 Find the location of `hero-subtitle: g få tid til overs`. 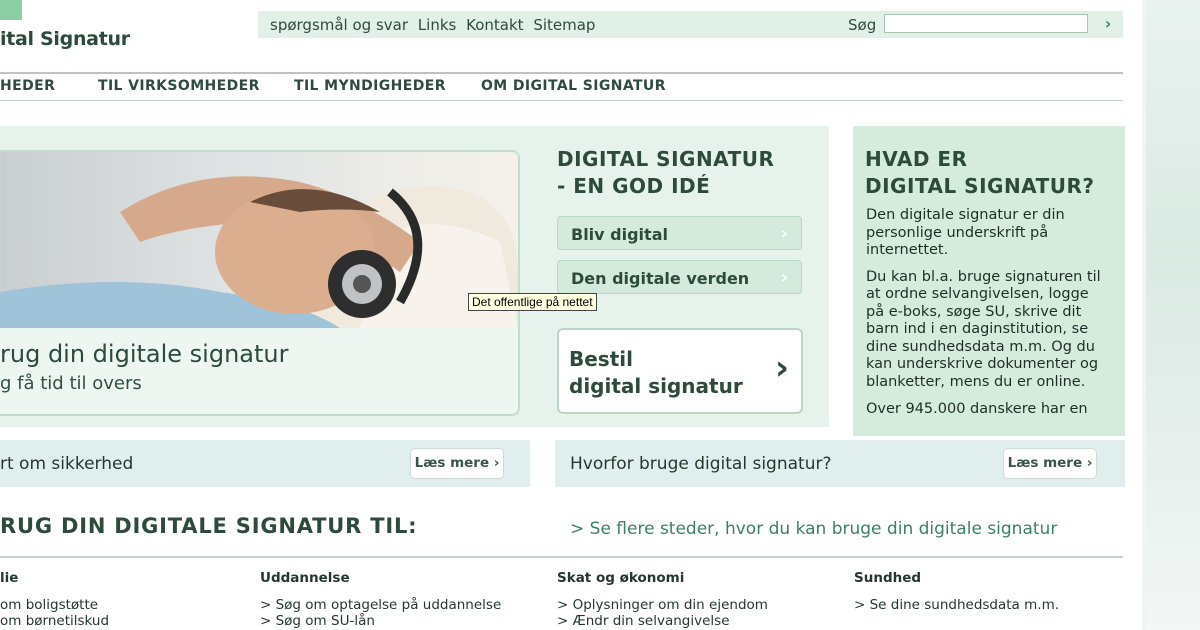

hero-subtitle: g få tid til overs is located at coordinates (71, 383).